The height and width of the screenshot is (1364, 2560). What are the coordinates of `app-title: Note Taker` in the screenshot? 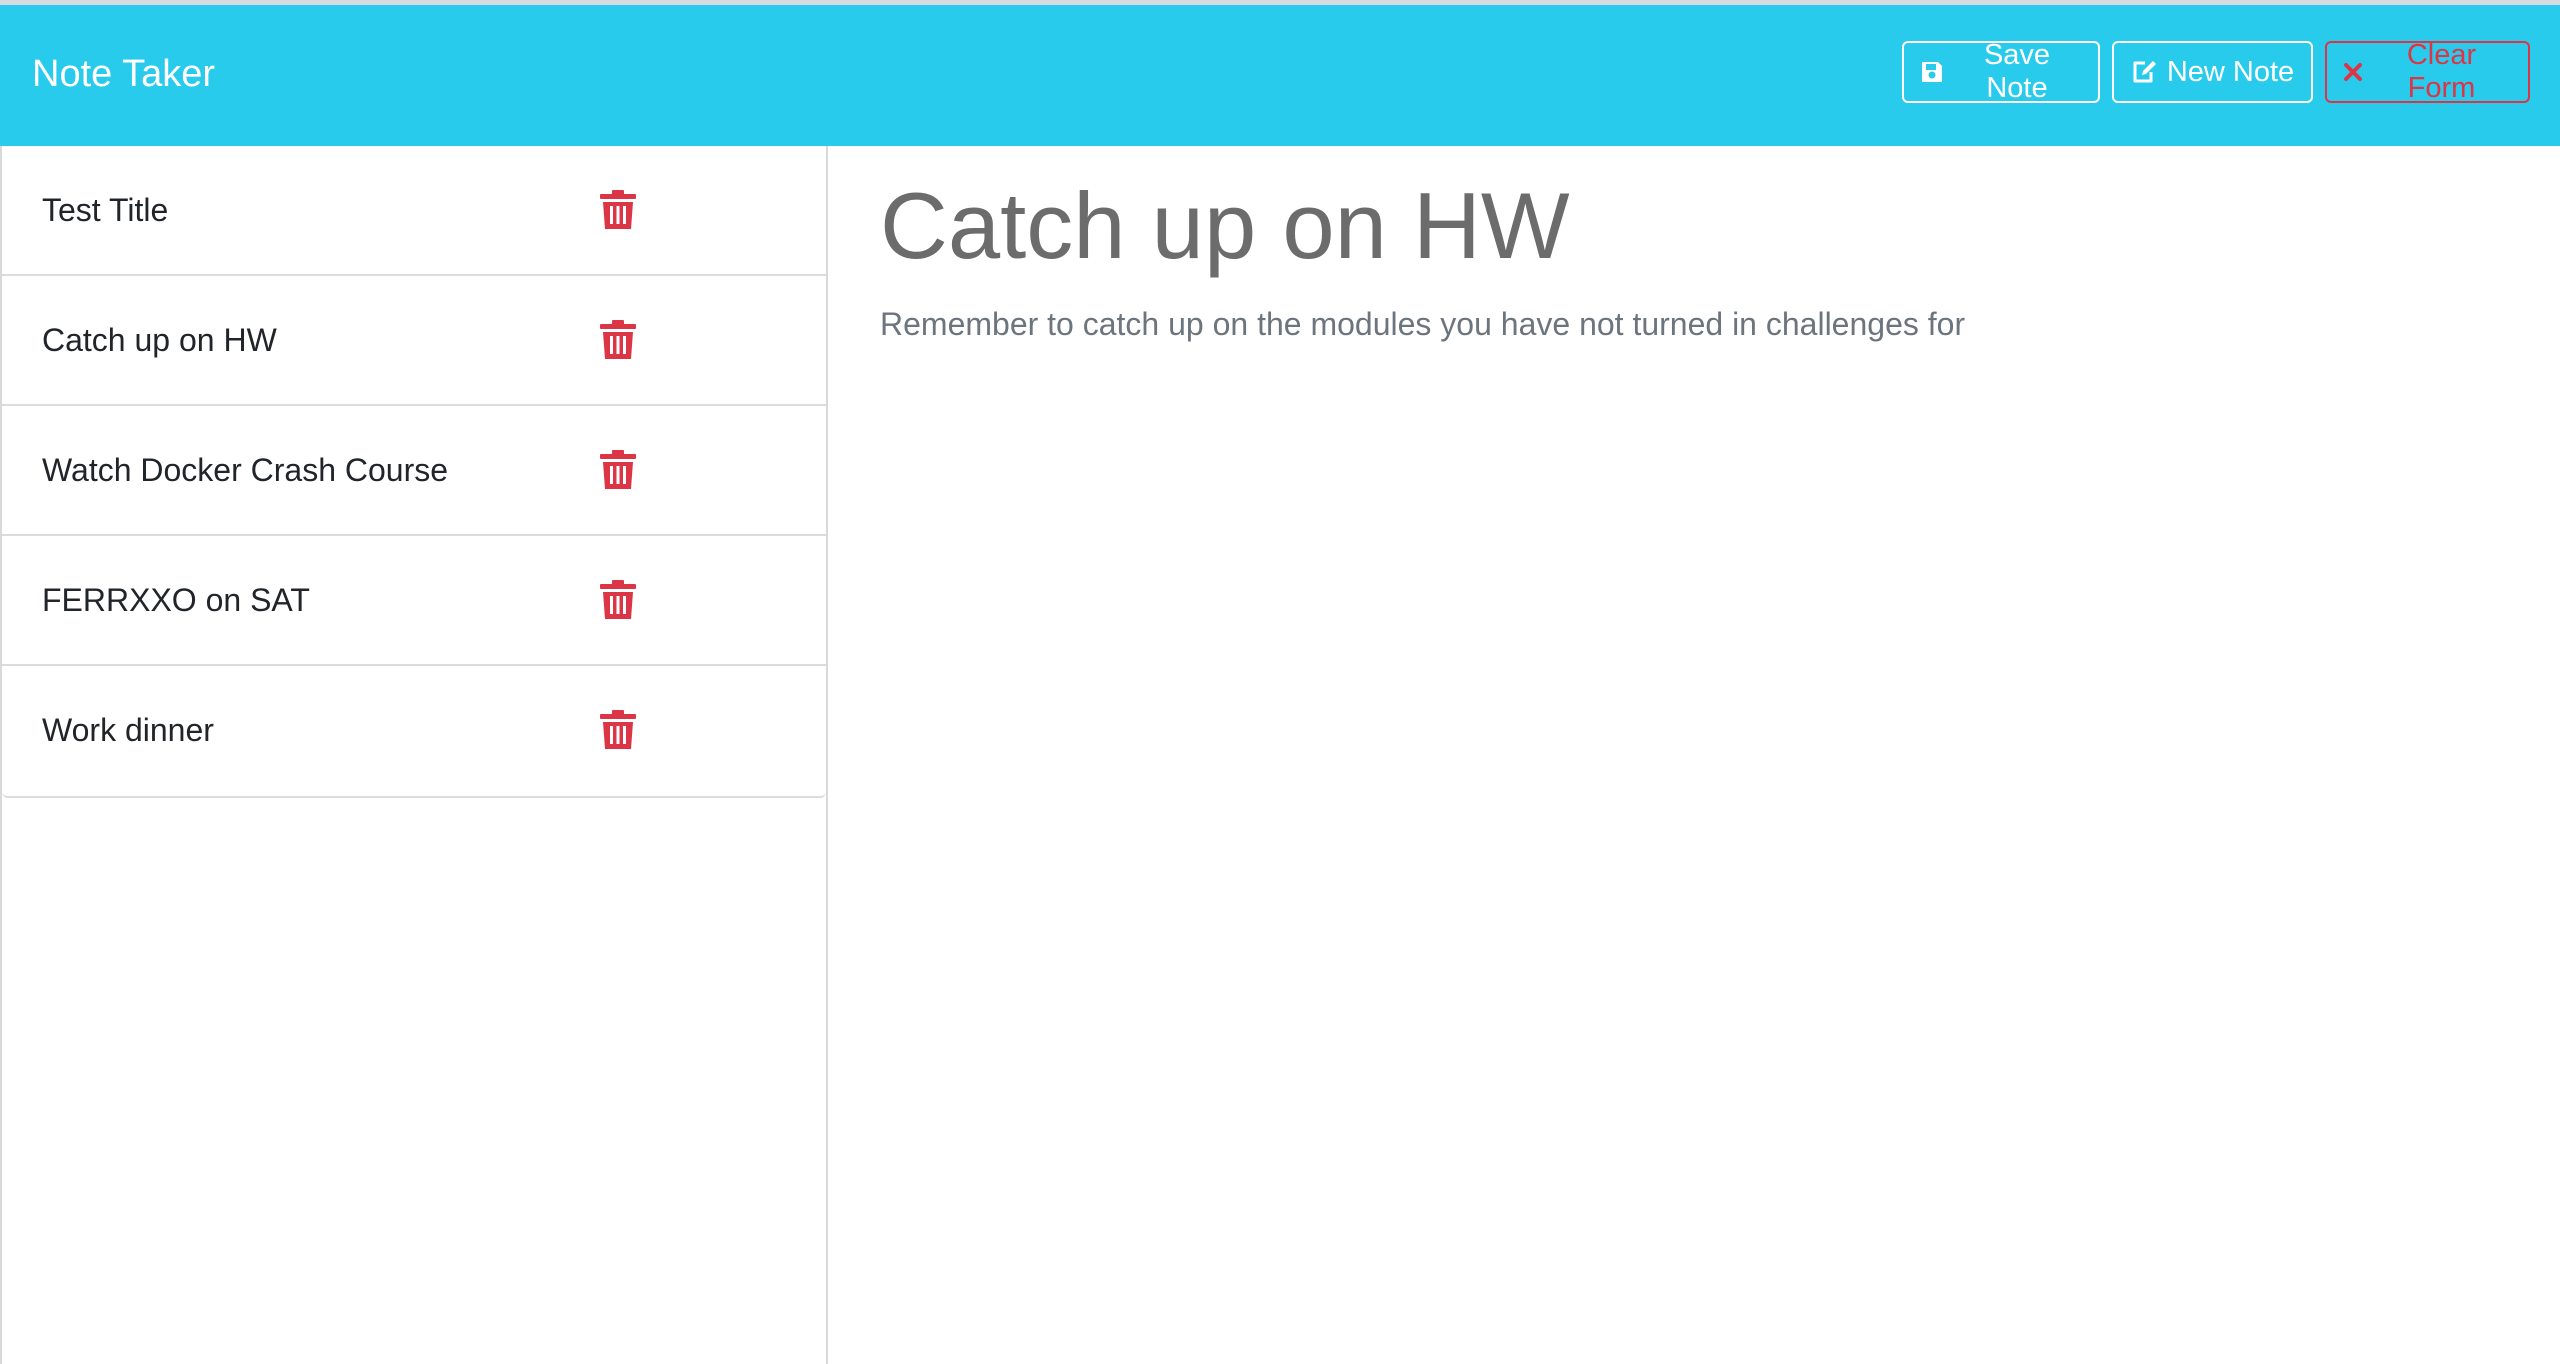 It's located at (123, 74).